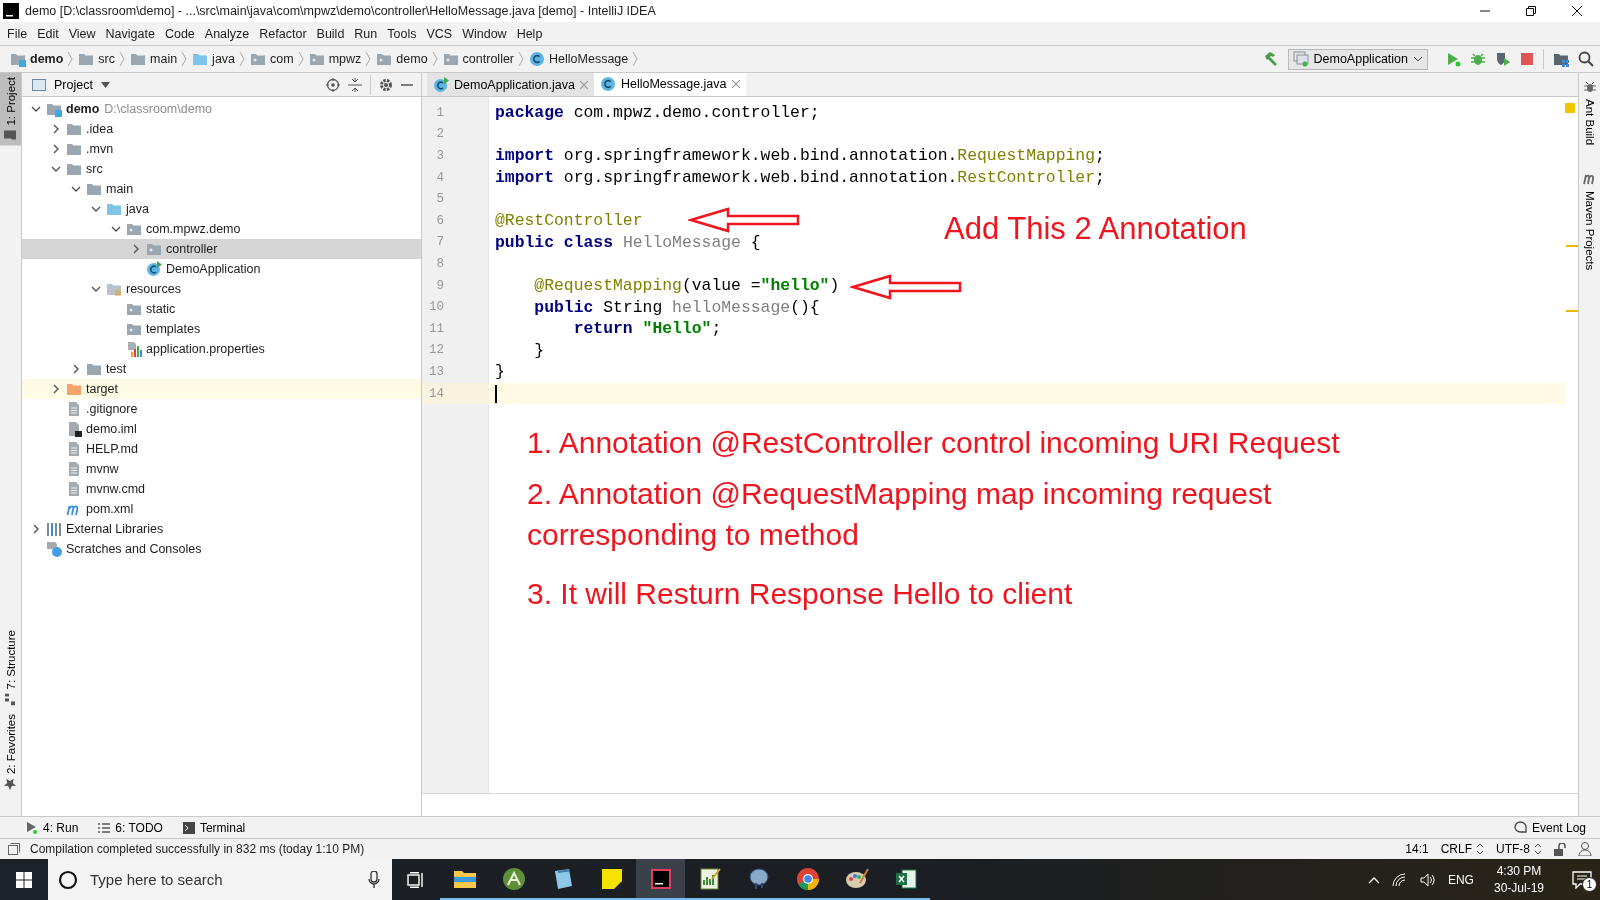 This screenshot has height=900, width=1600. Describe the element at coordinates (402, 33) in the screenshot. I see `menu-item: Tools` at that location.